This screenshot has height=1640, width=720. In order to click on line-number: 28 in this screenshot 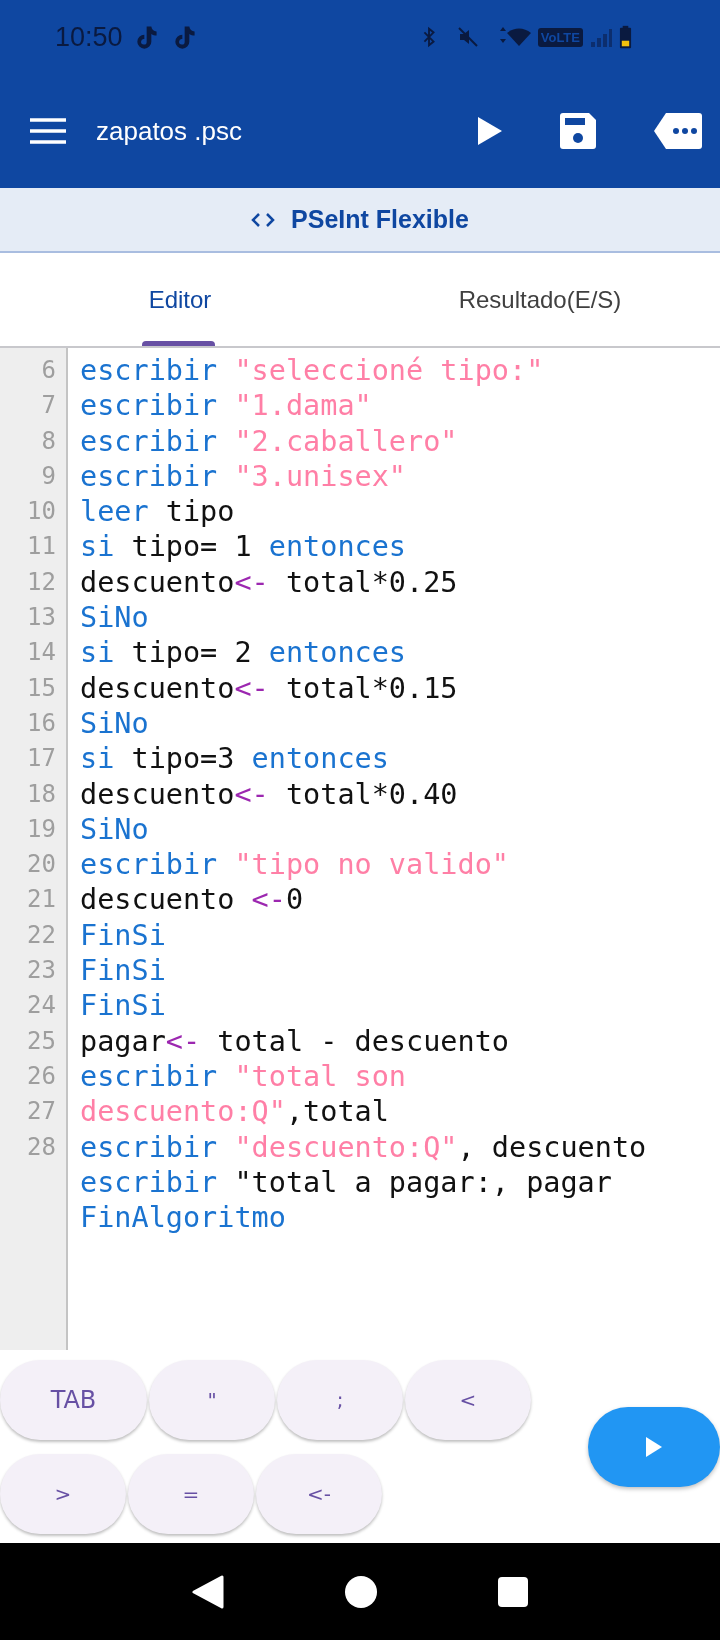, I will do `click(41, 1147)`.